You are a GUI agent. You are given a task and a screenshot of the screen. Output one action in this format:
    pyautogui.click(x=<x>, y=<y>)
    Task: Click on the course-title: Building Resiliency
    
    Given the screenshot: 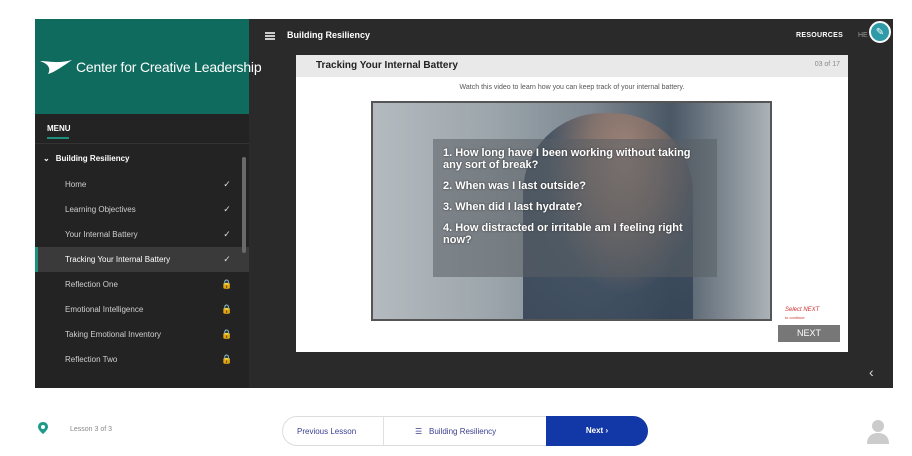 What is the action you would take?
    pyautogui.click(x=329, y=35)
    